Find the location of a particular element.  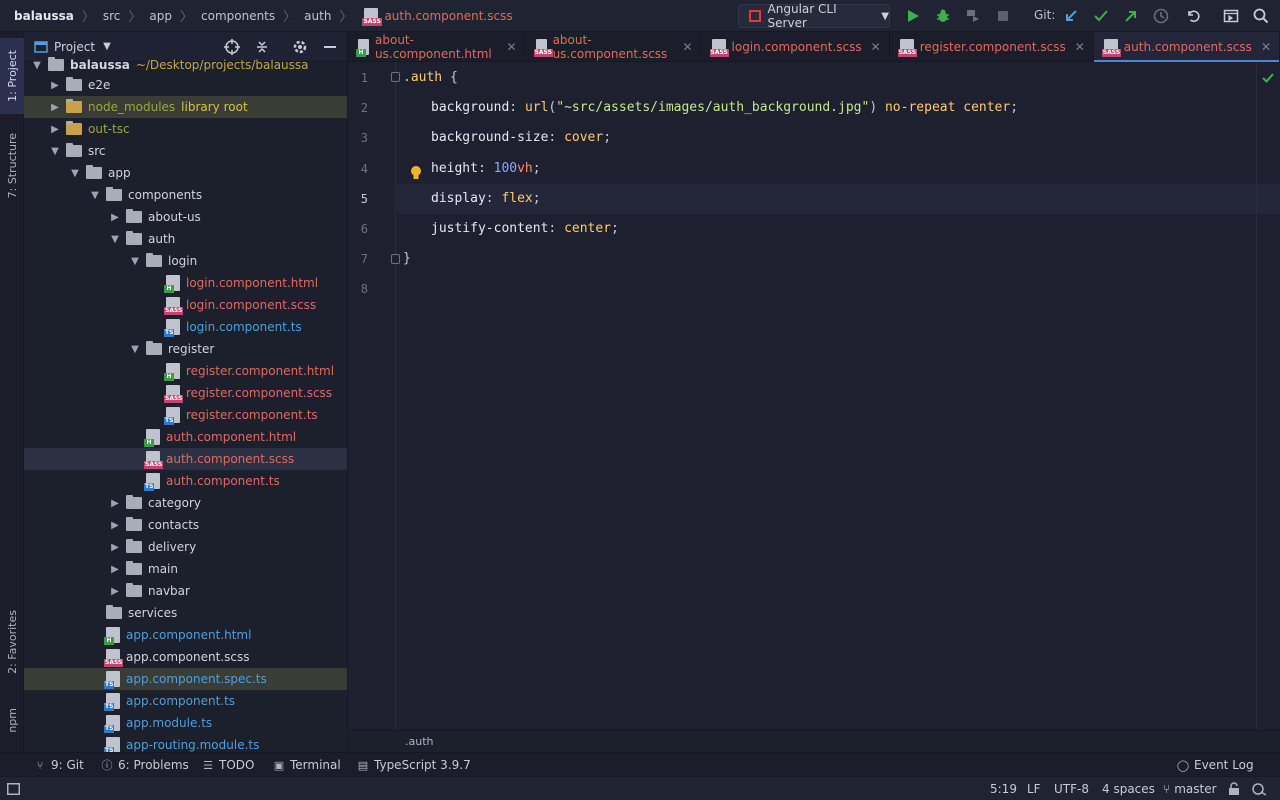

breadcrumb-item: auth is located at coordinates (317, 16).